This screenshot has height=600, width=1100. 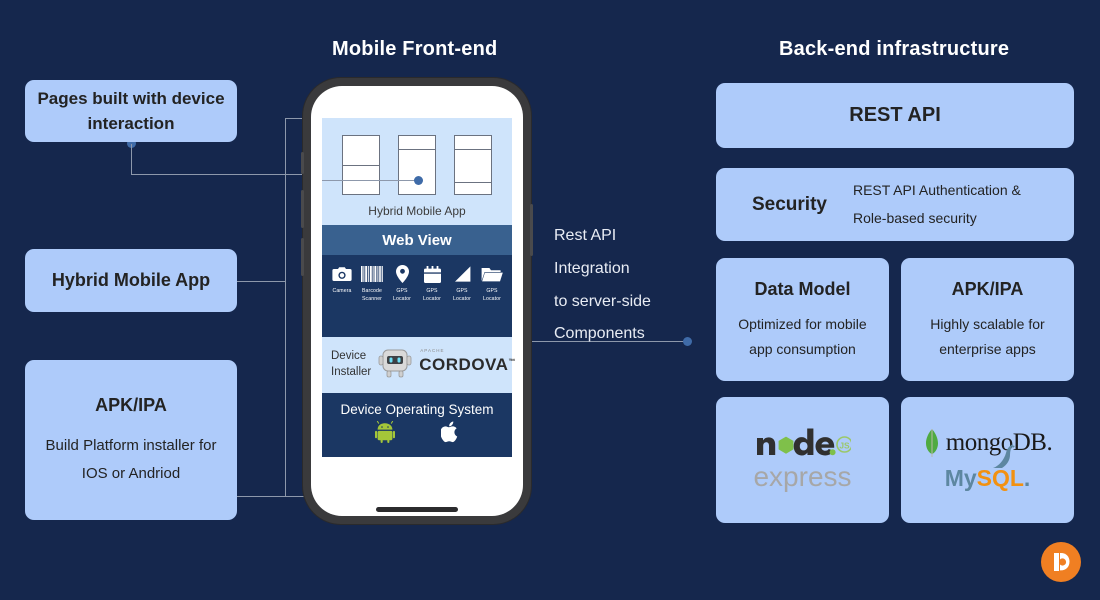 I want to click on card-hybrid-title: Hybrid Mobile App, so click(x=131, y=279).